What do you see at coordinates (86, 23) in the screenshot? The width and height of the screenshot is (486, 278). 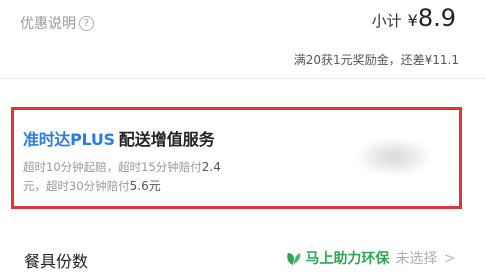 I see `help-icon: ?` at bounding box center [86, 23].